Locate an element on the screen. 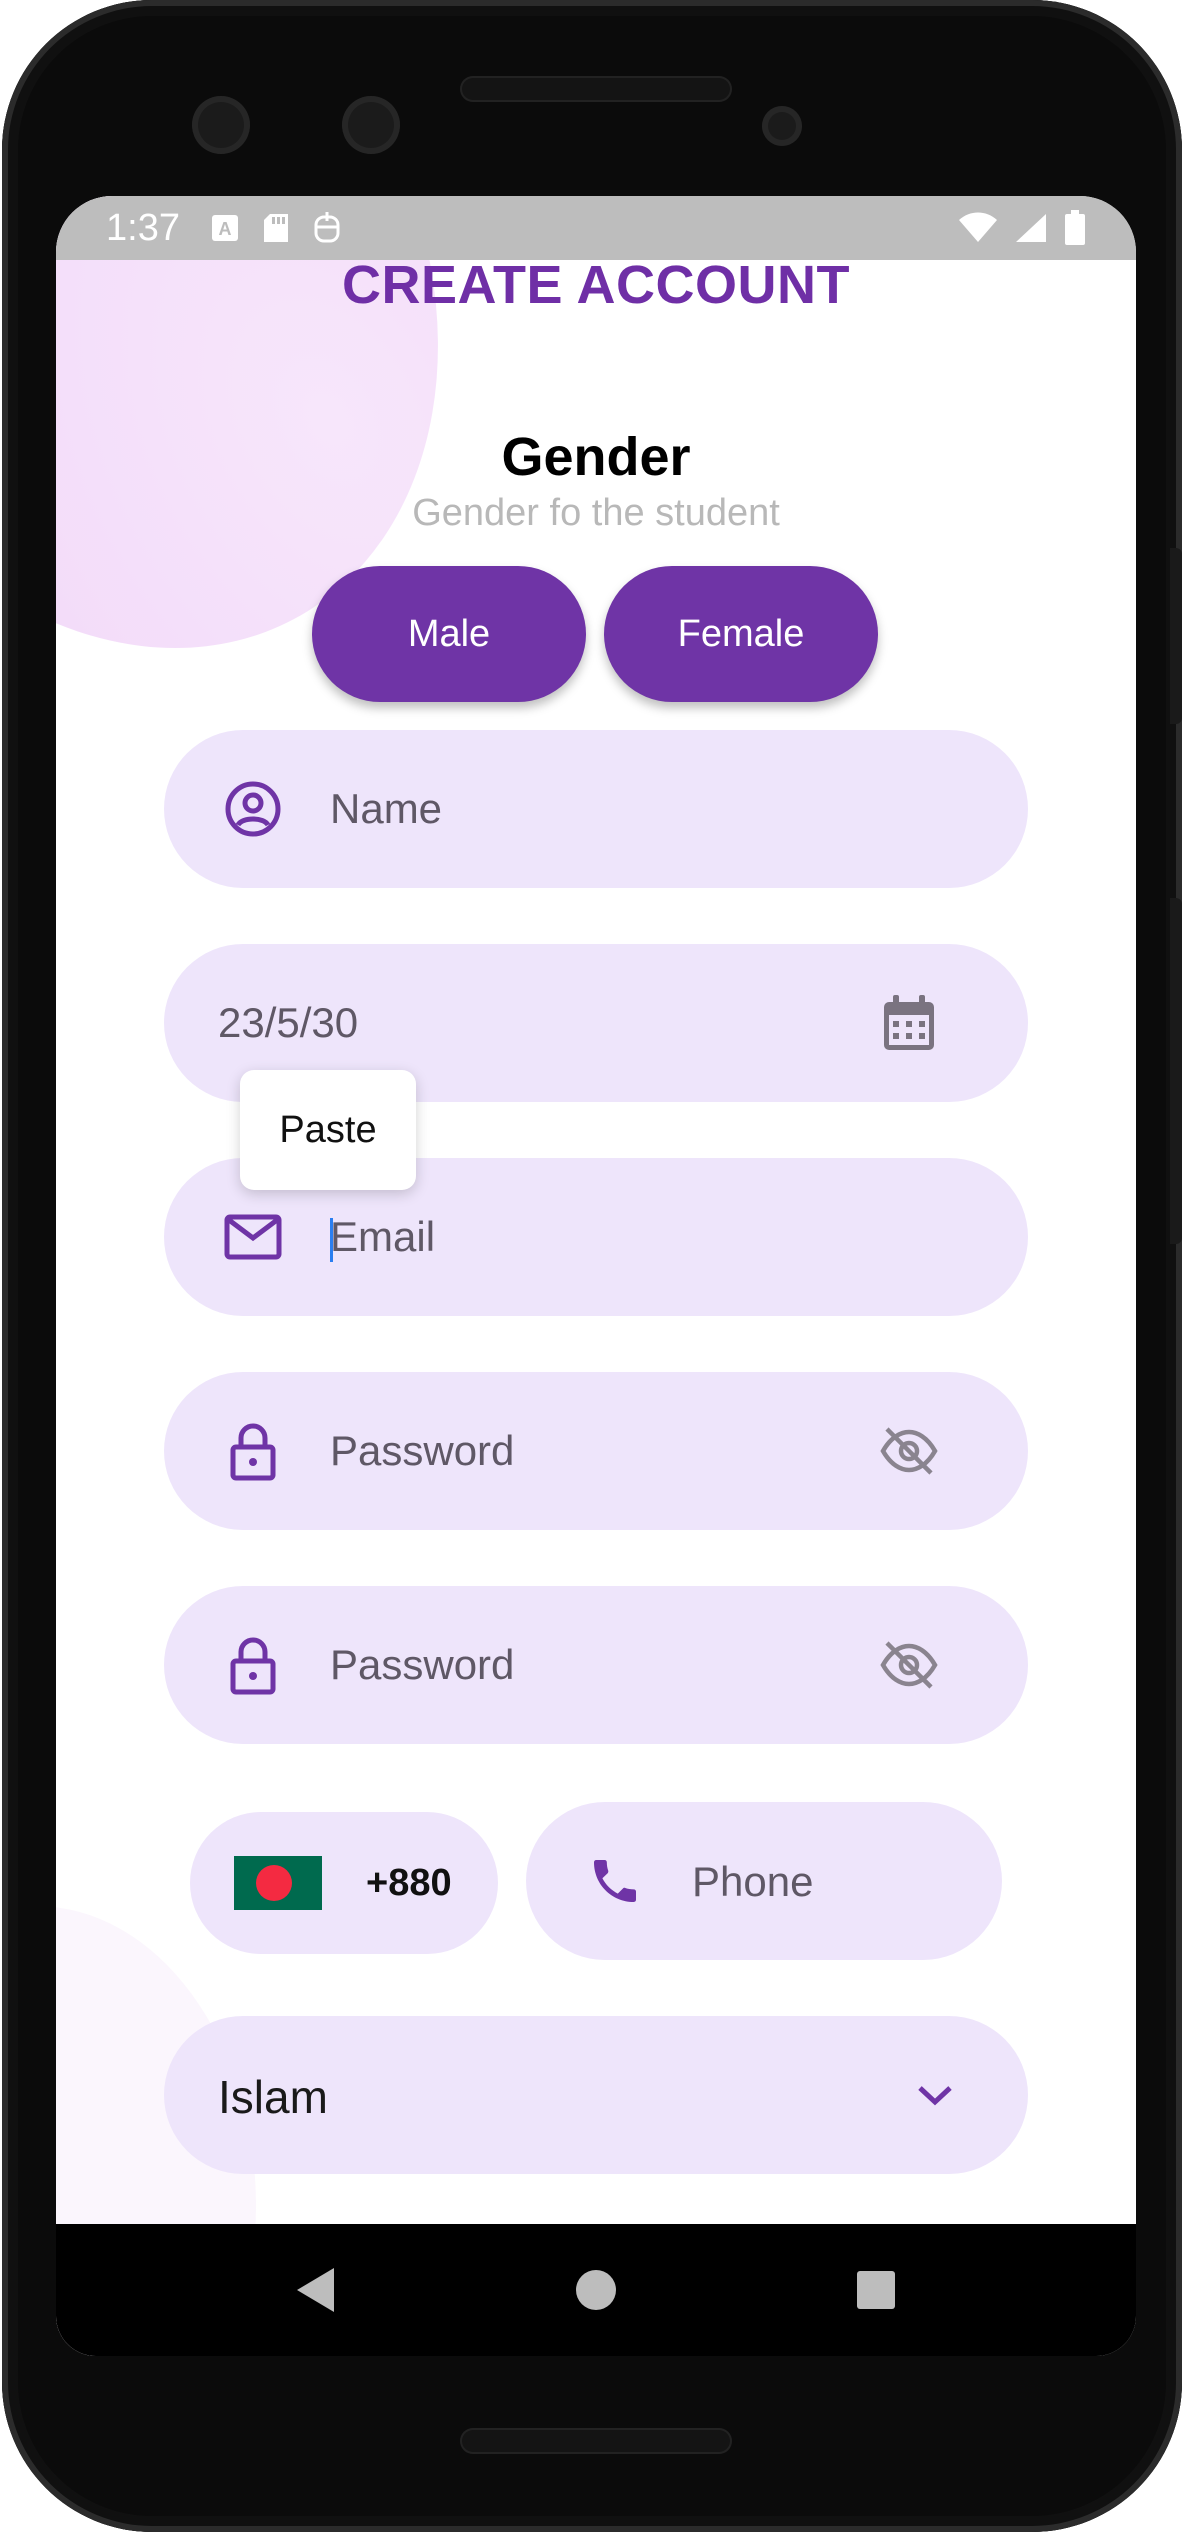  text-a-icon: A is located at coordinates (224, 228).